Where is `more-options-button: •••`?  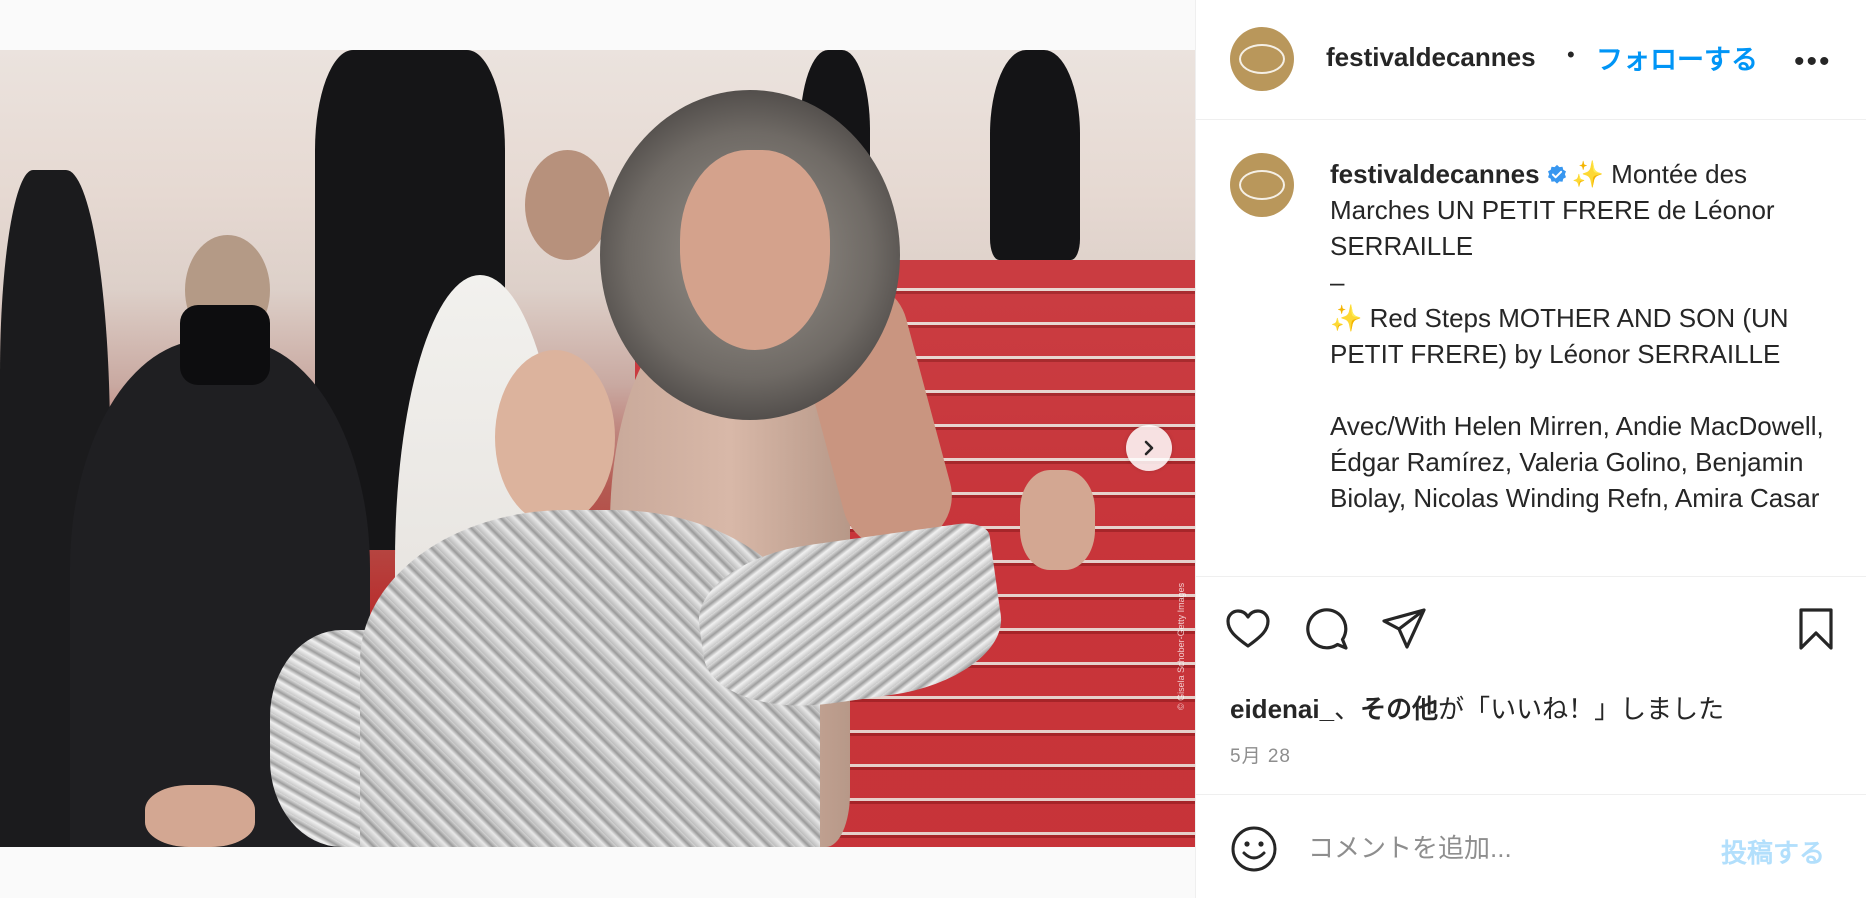
more-options-button: ••• is located at coordinates (1813, 62).